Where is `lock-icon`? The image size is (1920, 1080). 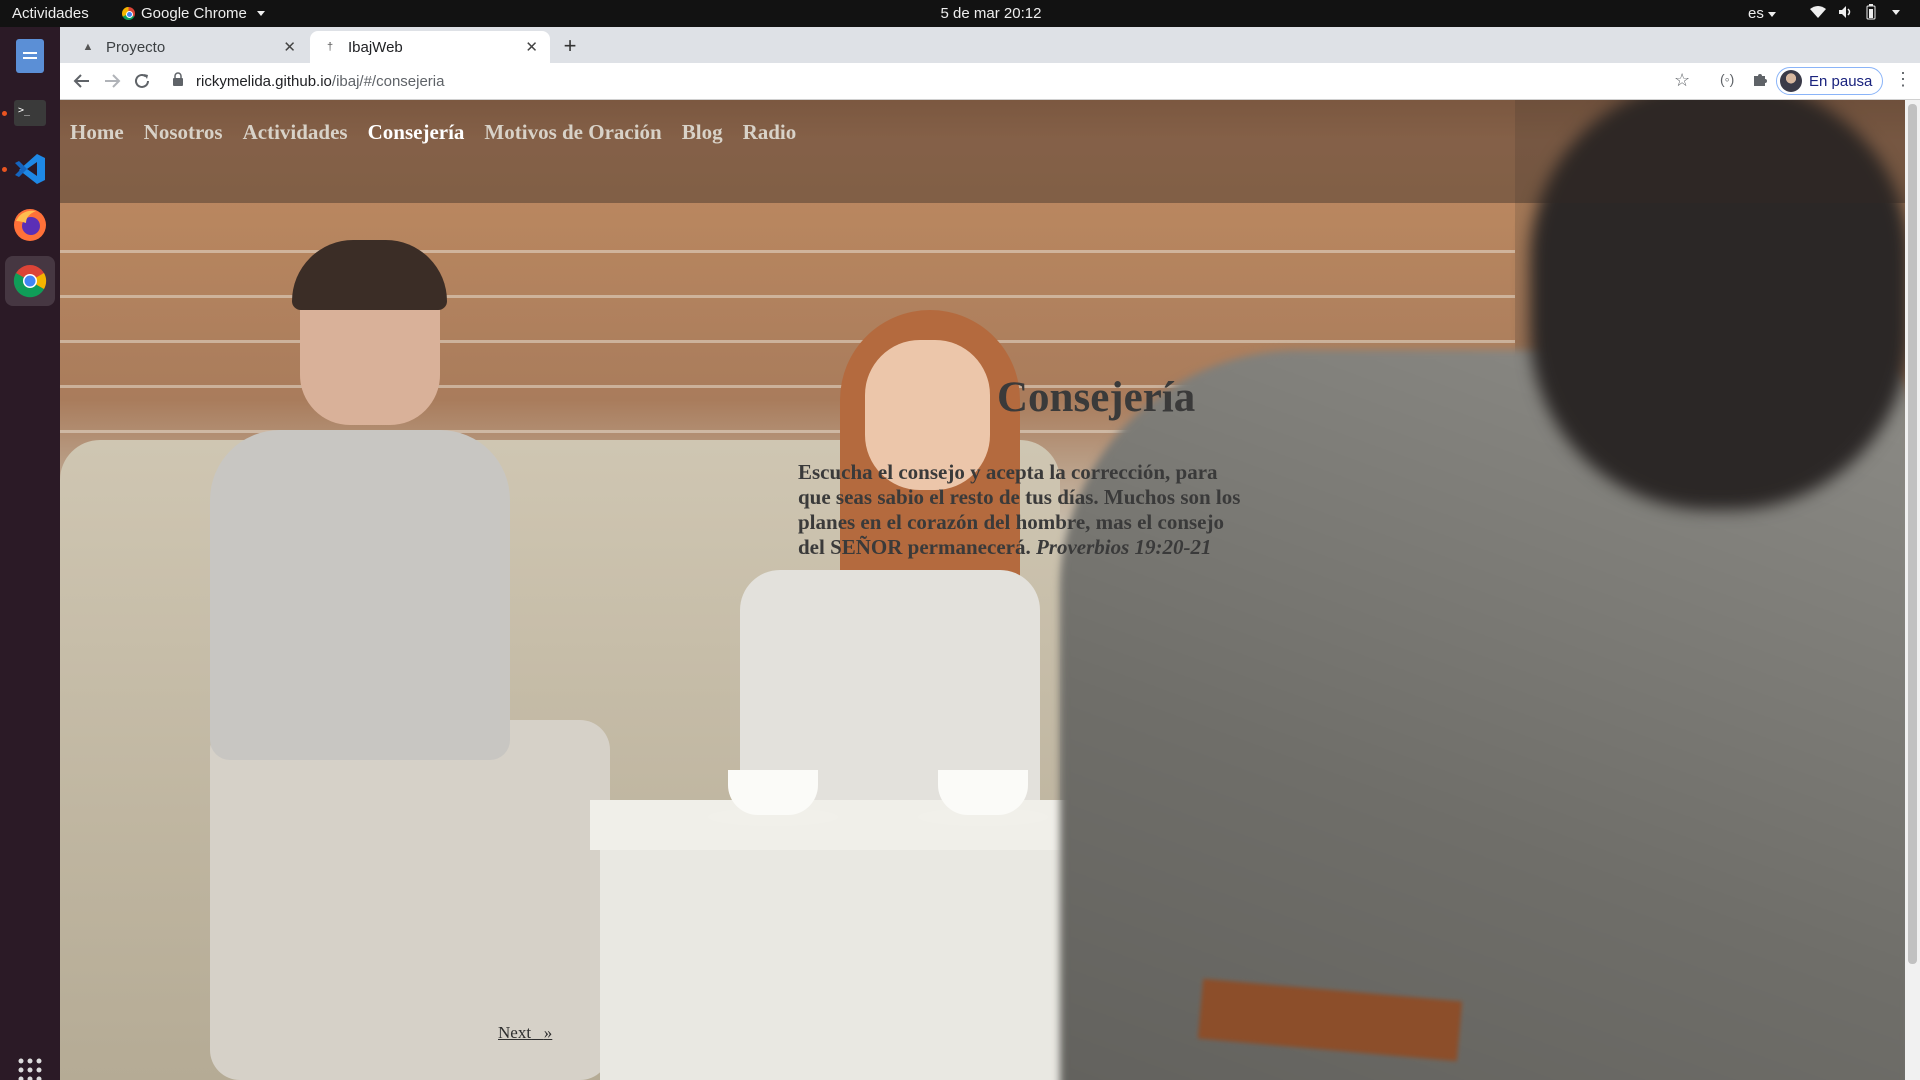
lock-icon is located at coordinates (180, 81).